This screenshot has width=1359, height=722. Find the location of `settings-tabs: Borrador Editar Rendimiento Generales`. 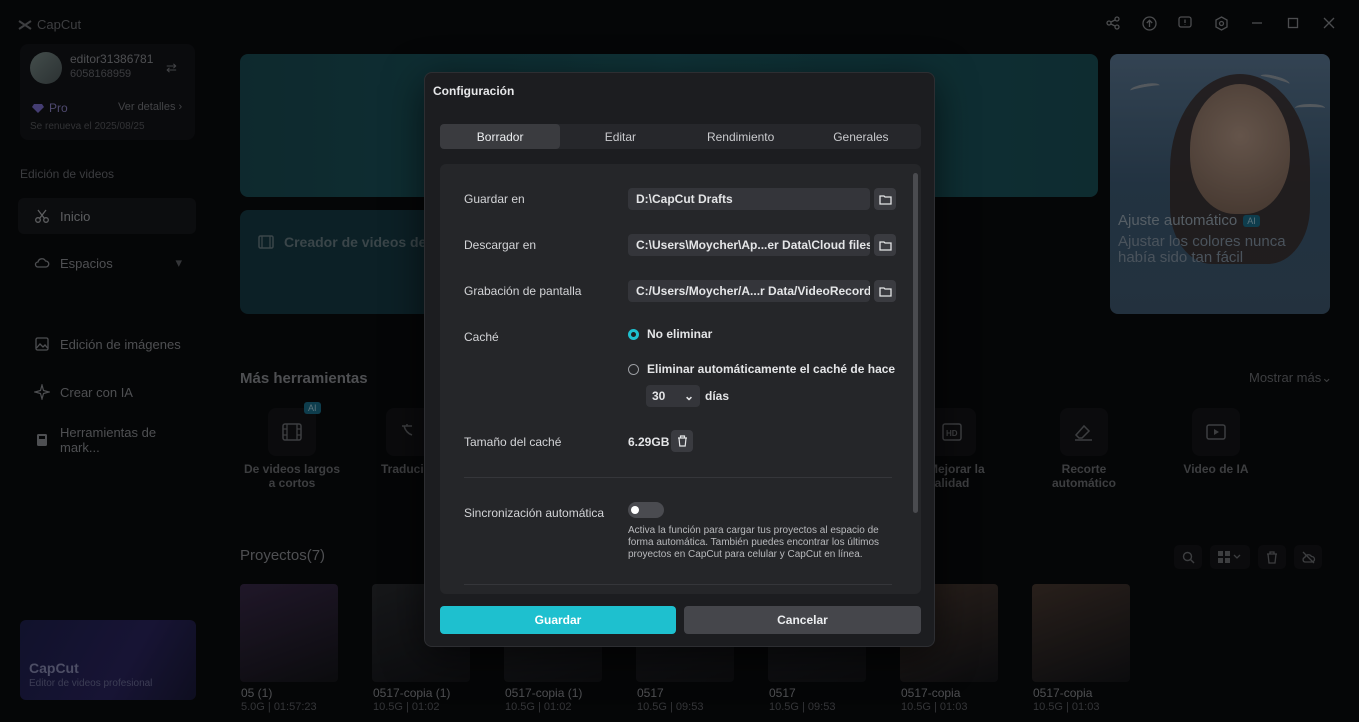

settings-tabs: Borrador Editar Rendimiento Generales is located at coordinates (680, 136).